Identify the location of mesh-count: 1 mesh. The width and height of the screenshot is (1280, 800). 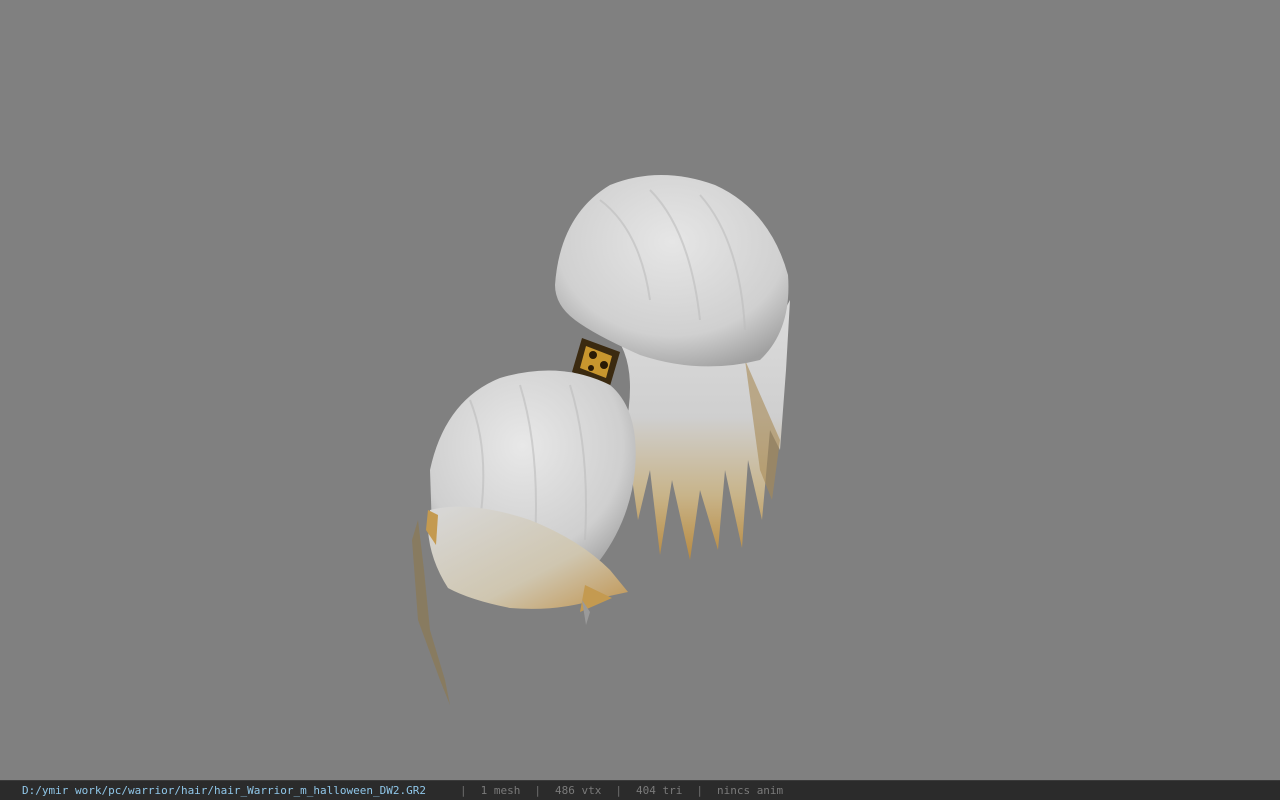
(500, 790).